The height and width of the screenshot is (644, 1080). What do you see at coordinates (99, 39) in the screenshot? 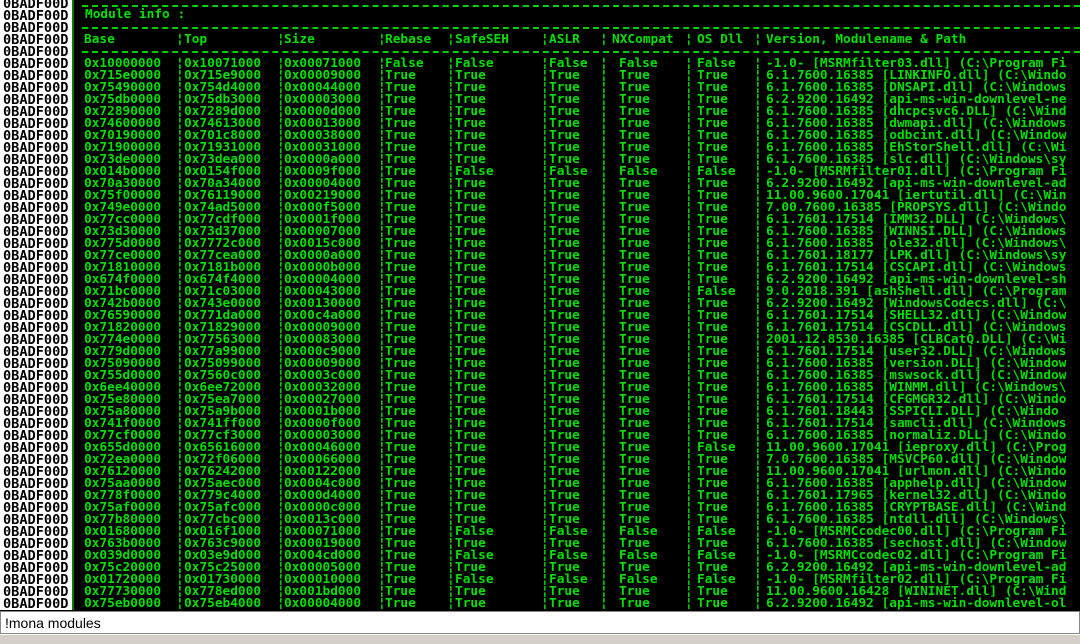
I see `header-base: Base` at bounding box center [99, 39].